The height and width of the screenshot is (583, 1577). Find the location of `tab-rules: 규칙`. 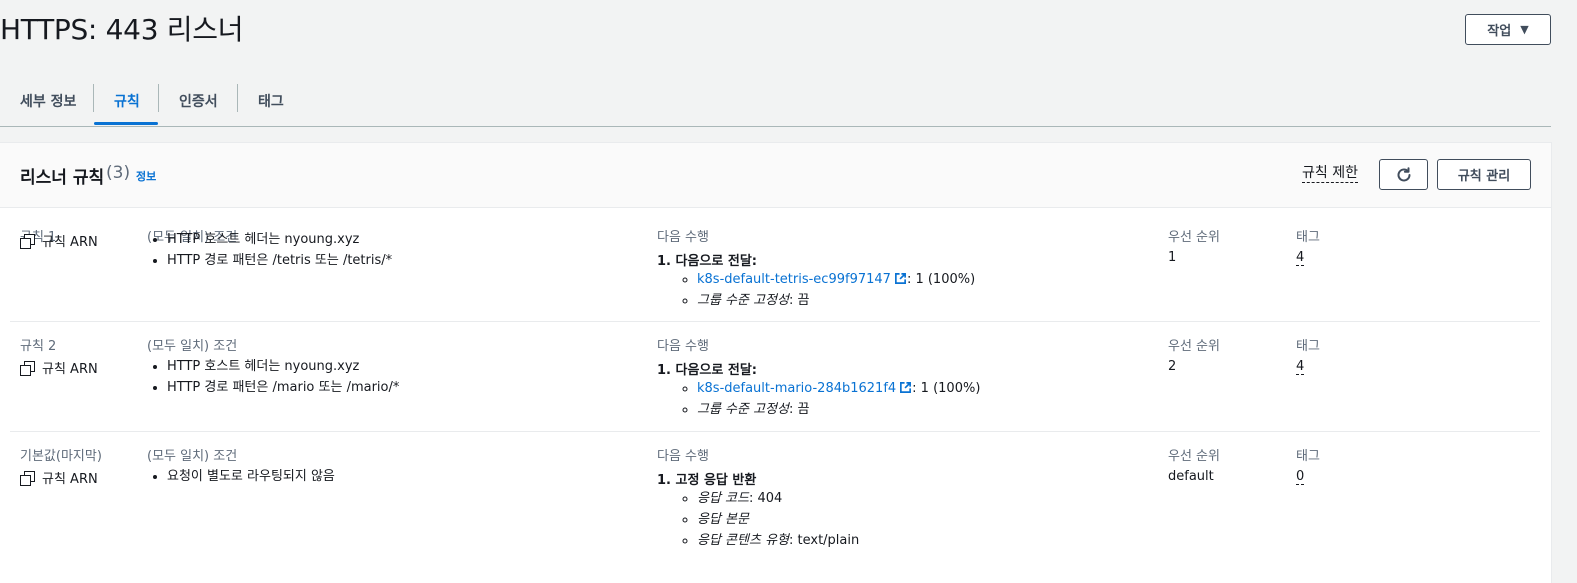

tab-rules: 규칙 is located at coordinates (127, 101).